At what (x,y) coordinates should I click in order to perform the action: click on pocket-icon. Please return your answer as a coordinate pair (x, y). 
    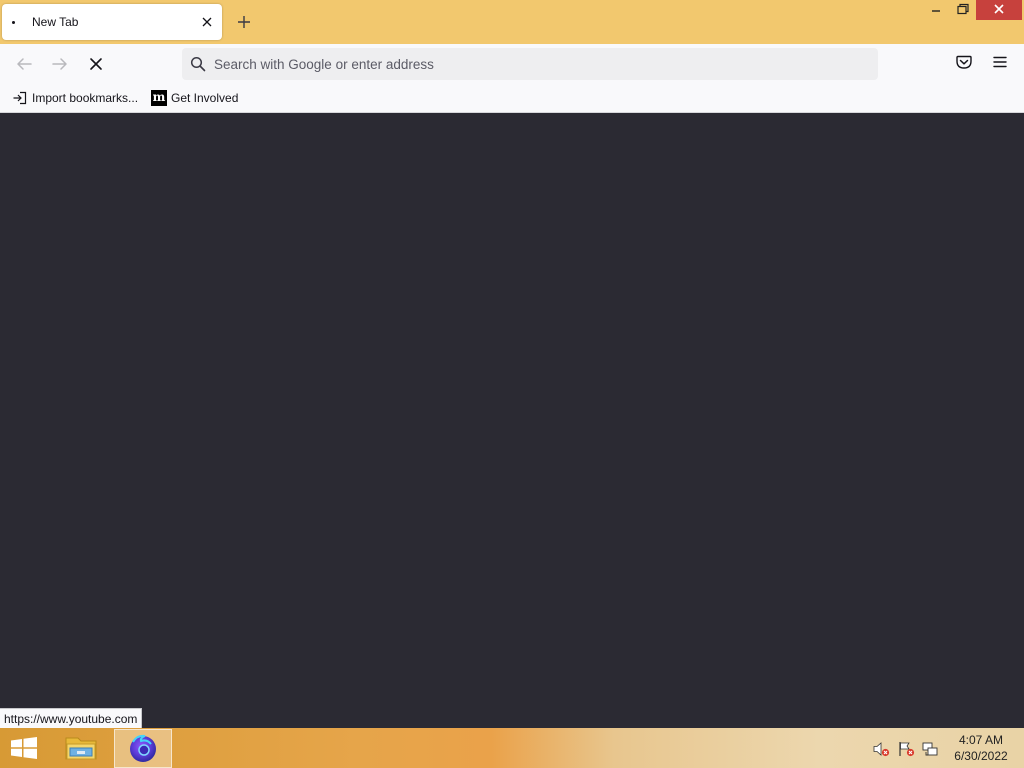
    Looking at the image, I should click on (964, 62).